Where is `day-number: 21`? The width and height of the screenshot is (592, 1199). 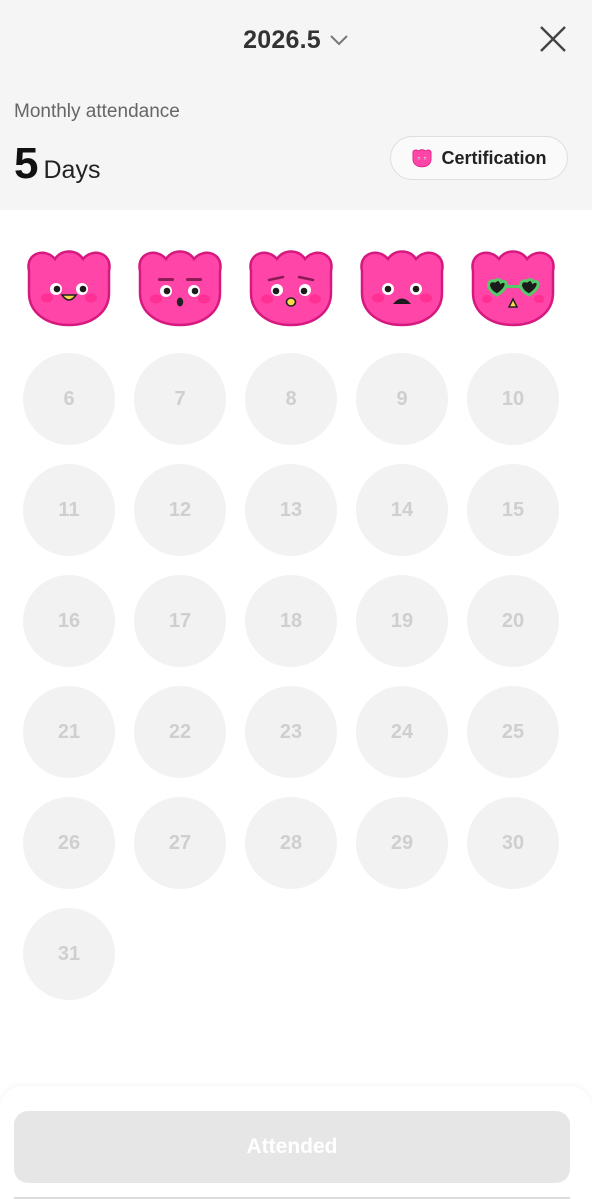 day-number: 21 is located at coordinates (69, 731).